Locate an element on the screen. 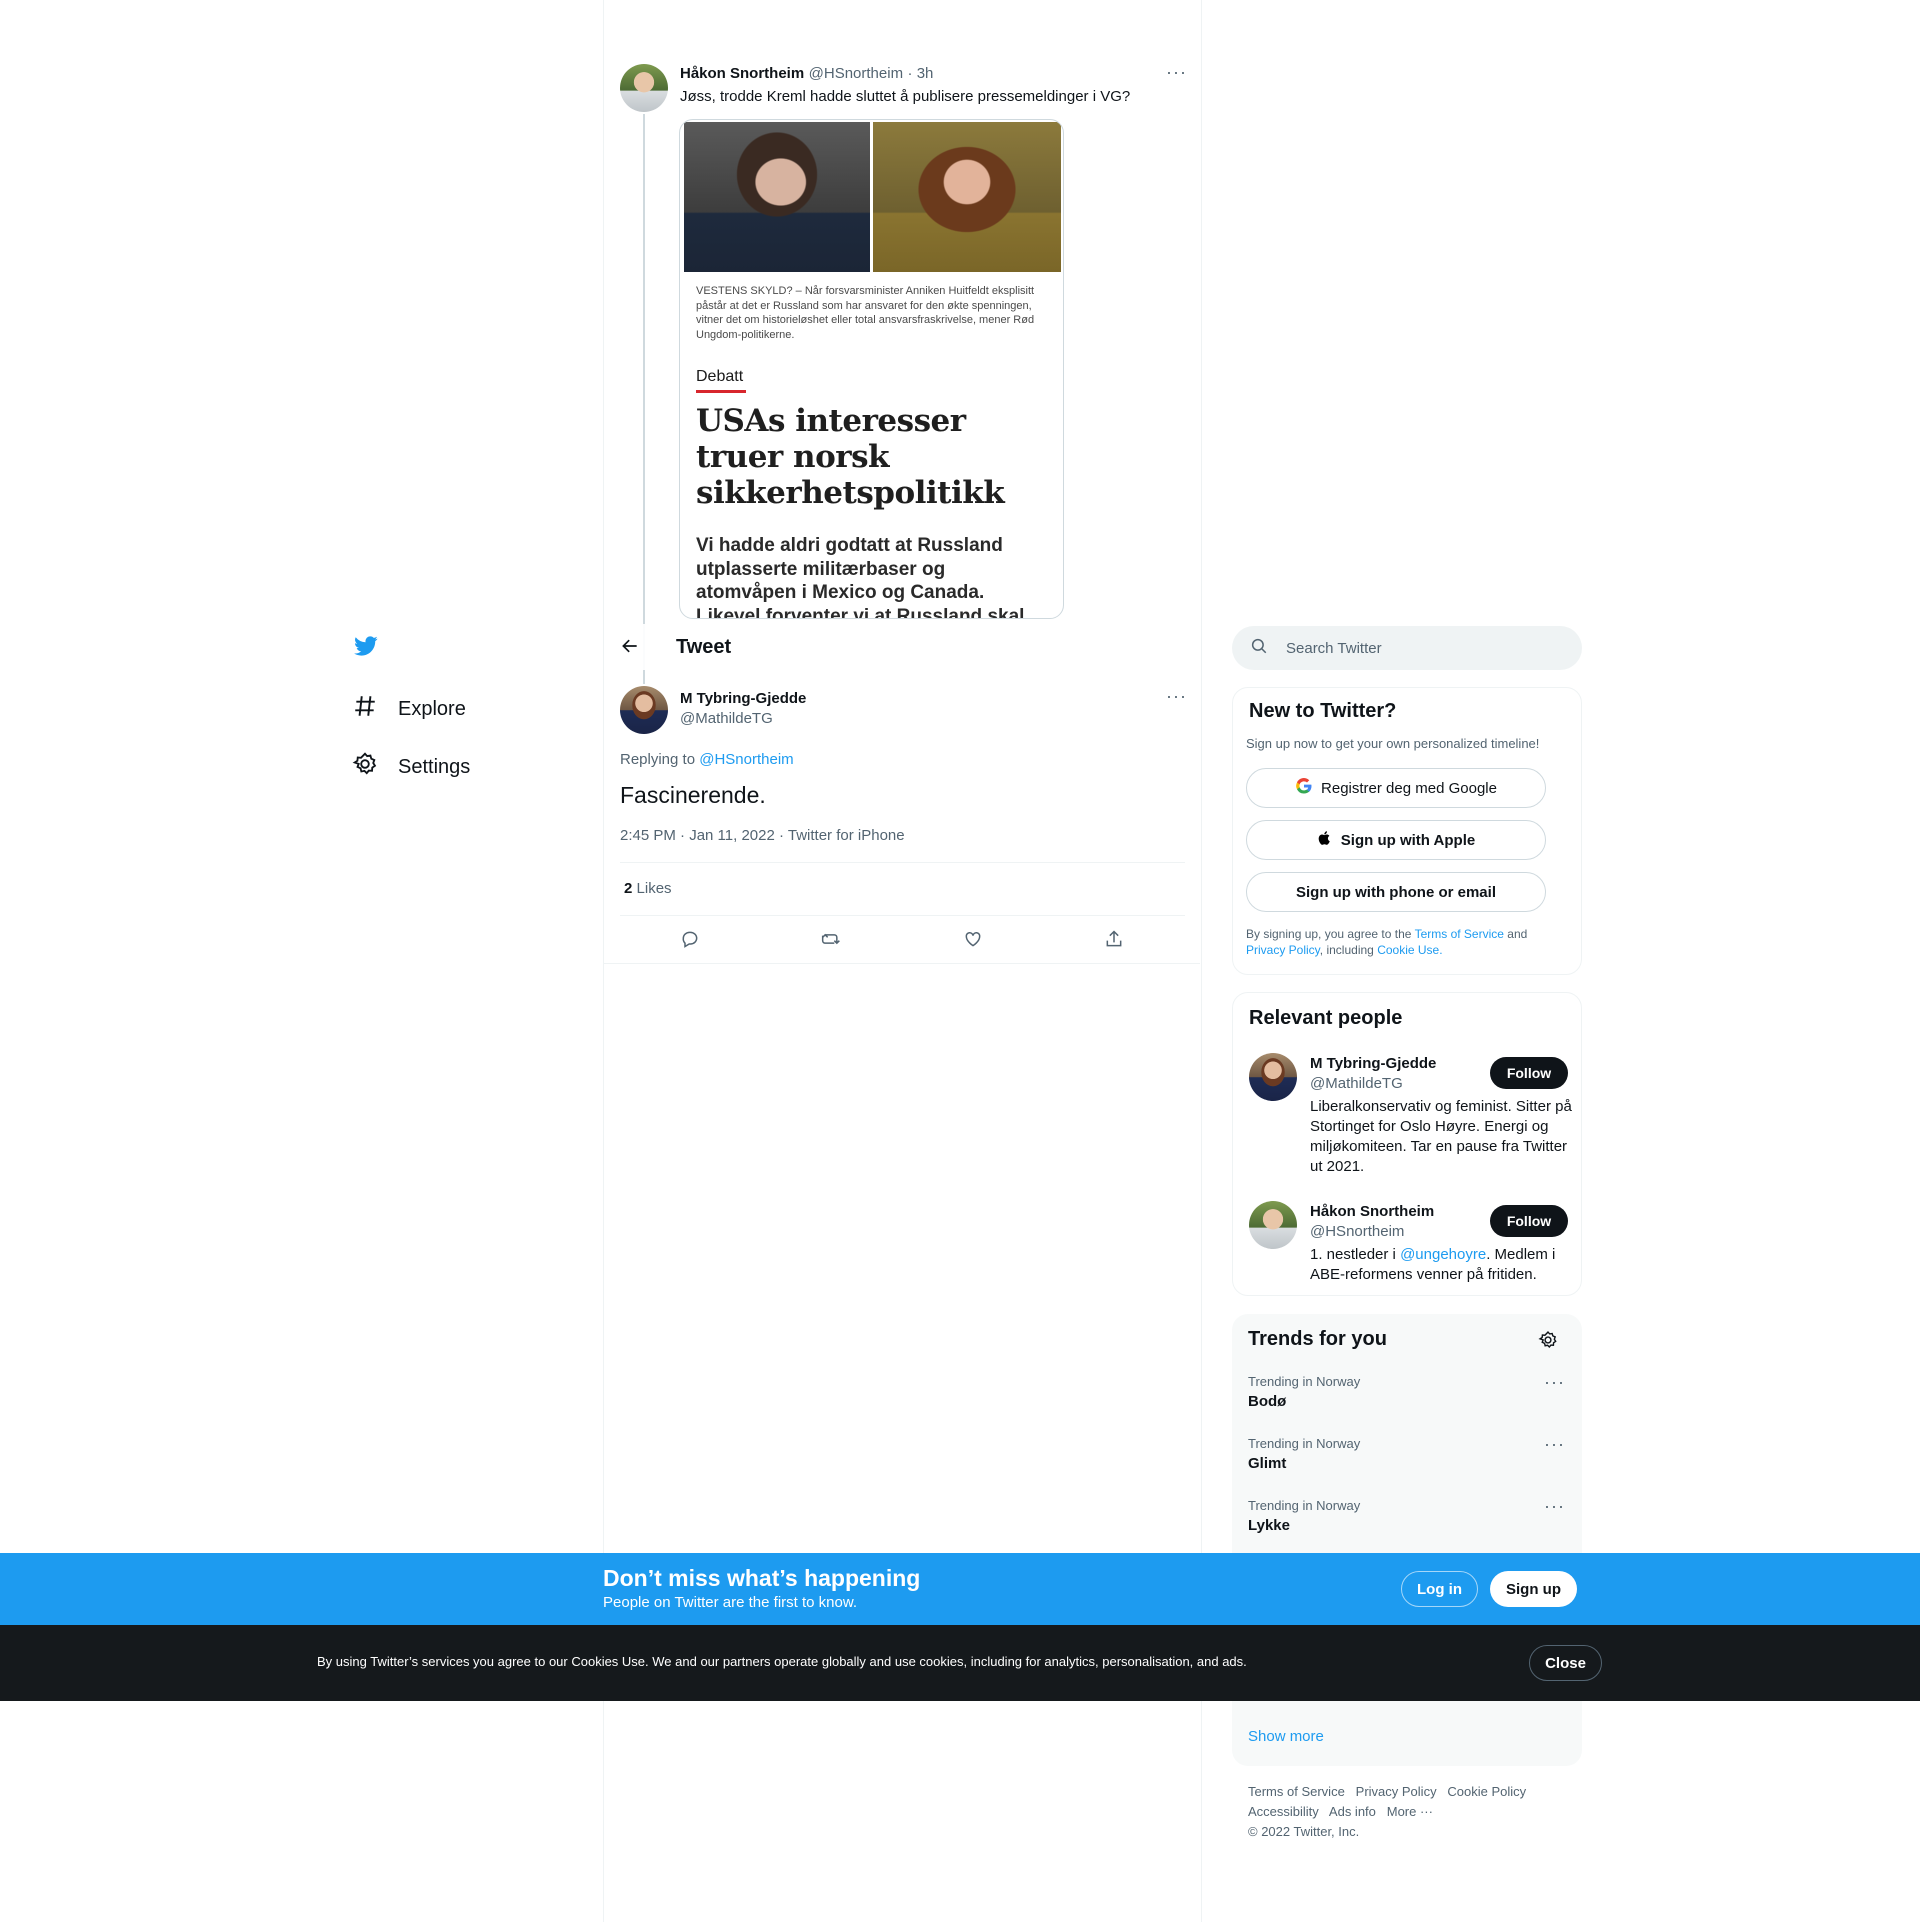 Image resolution: width=1920 pixels, height=1922 pixels. signup-title: New to Twitter? is located at coordinates (1323, 711).